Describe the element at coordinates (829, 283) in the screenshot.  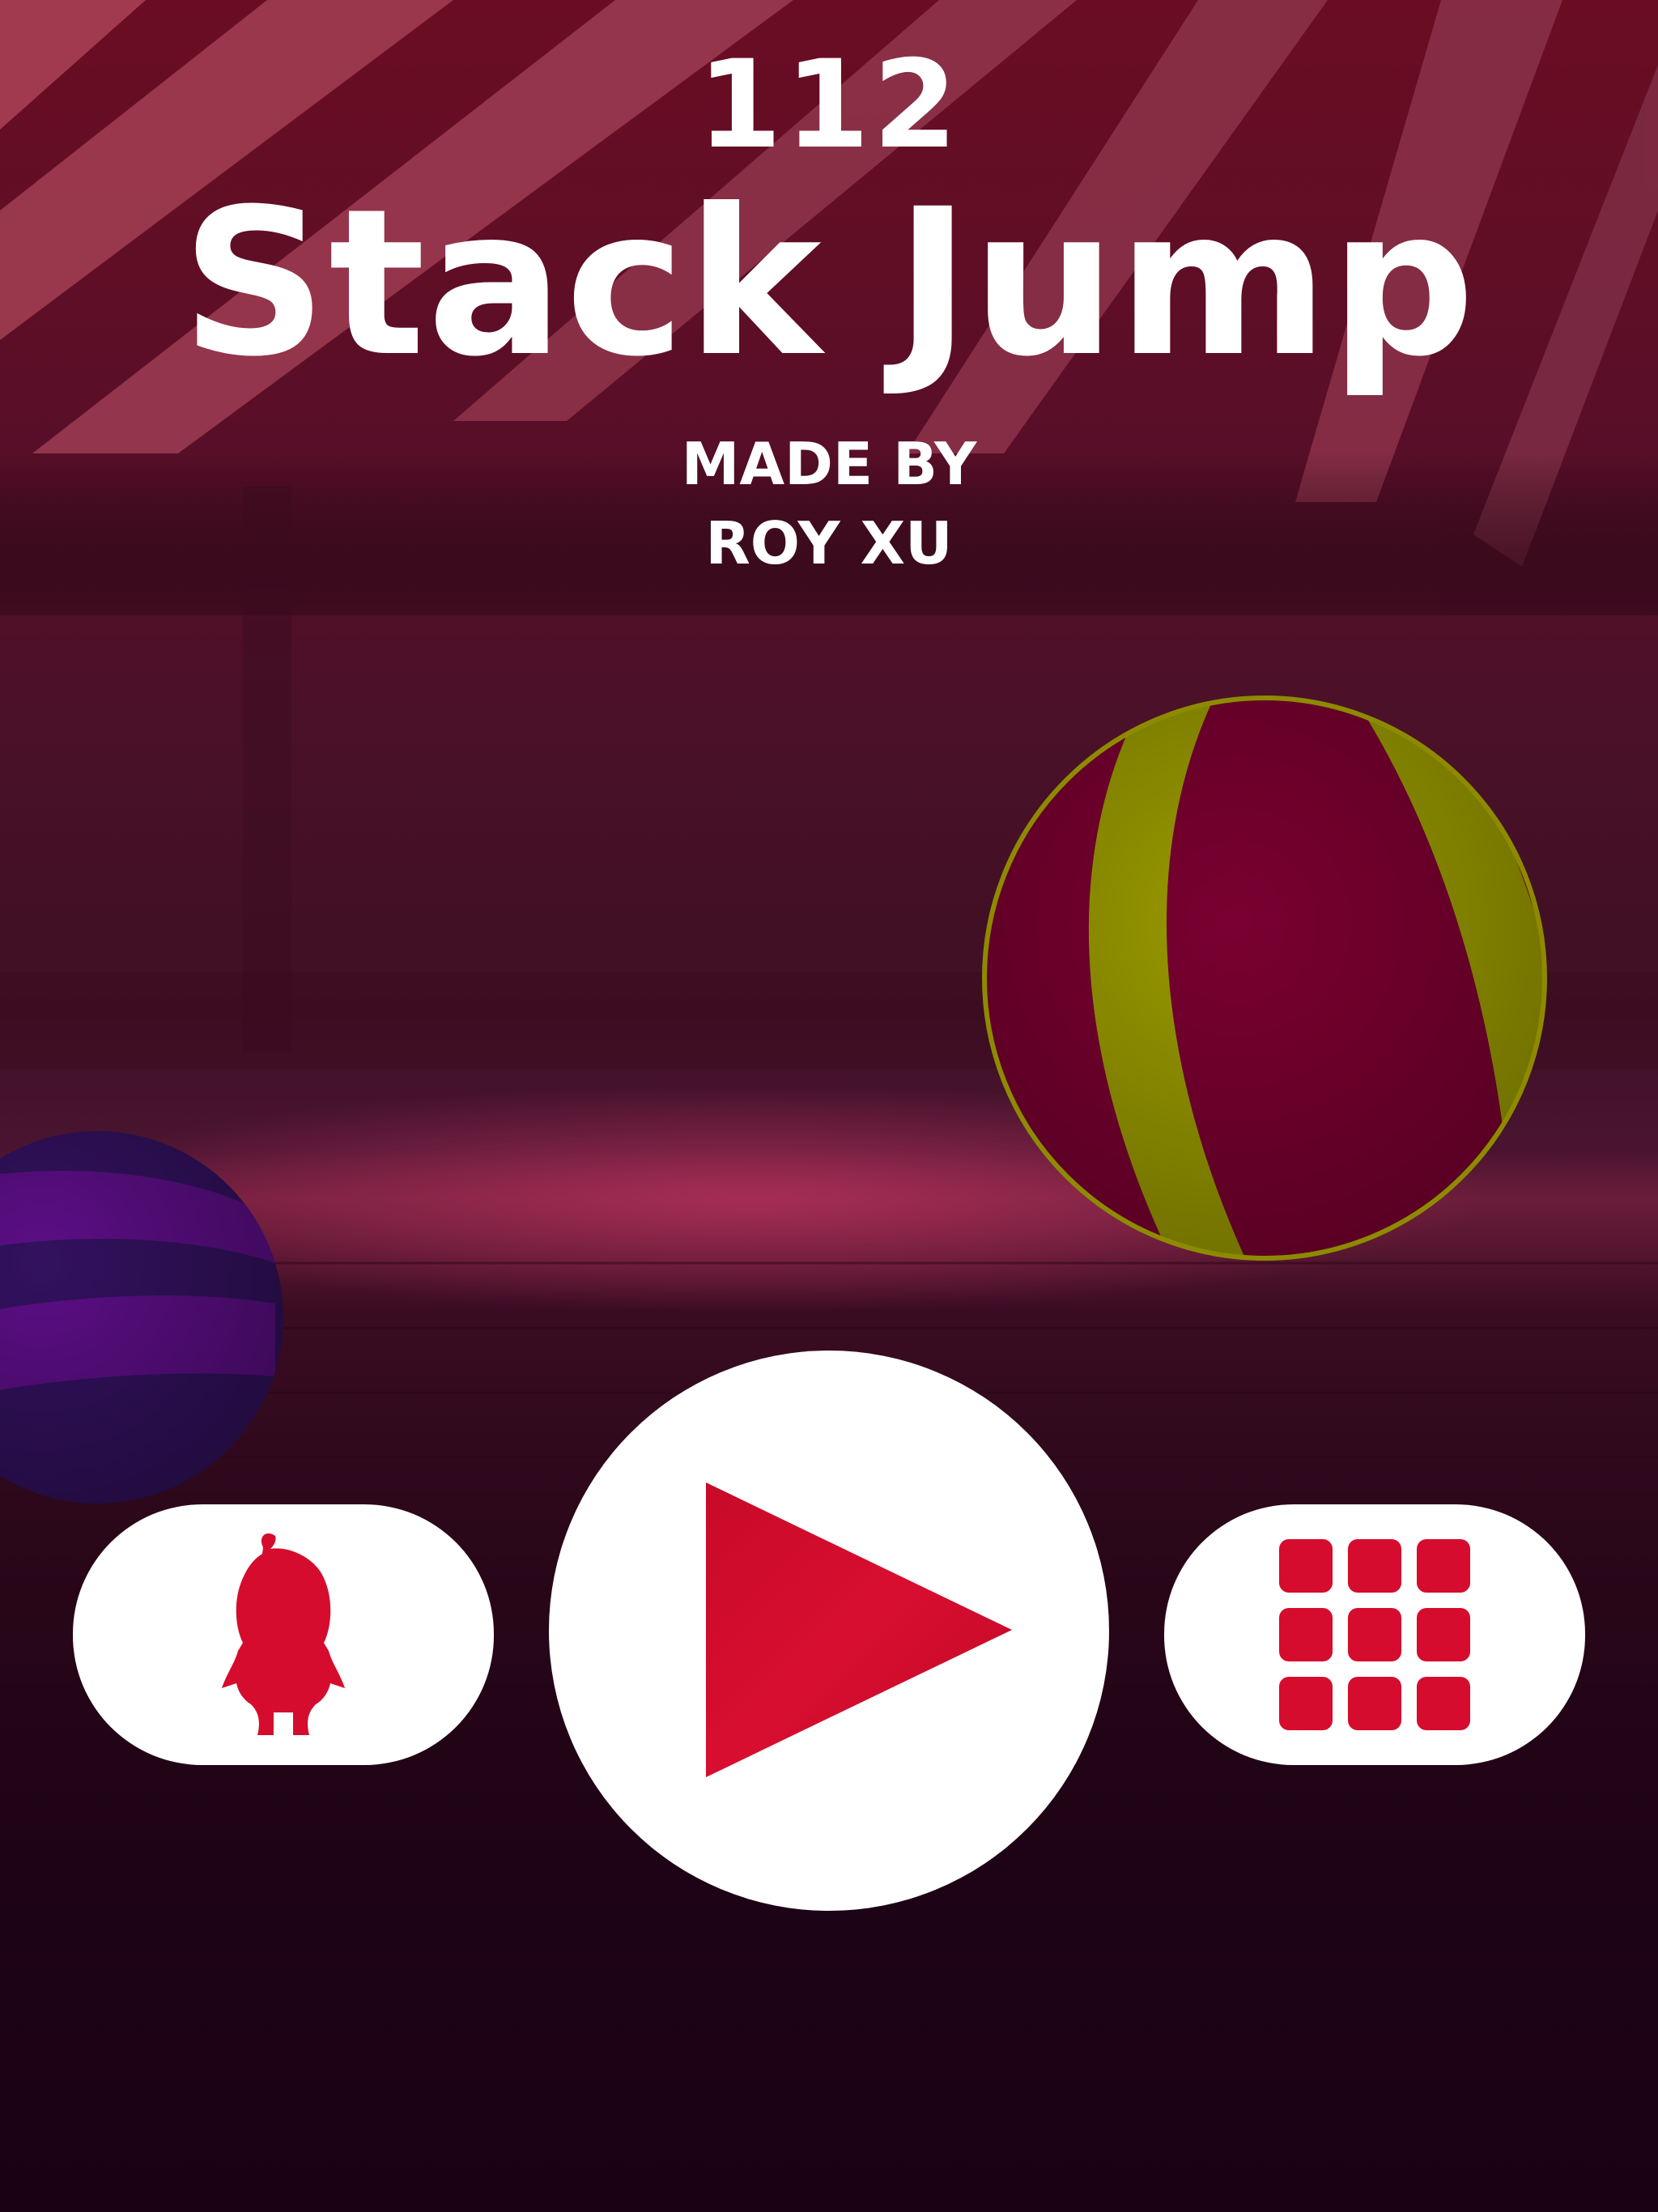
I see `game-title: Stack Jump` at that location.